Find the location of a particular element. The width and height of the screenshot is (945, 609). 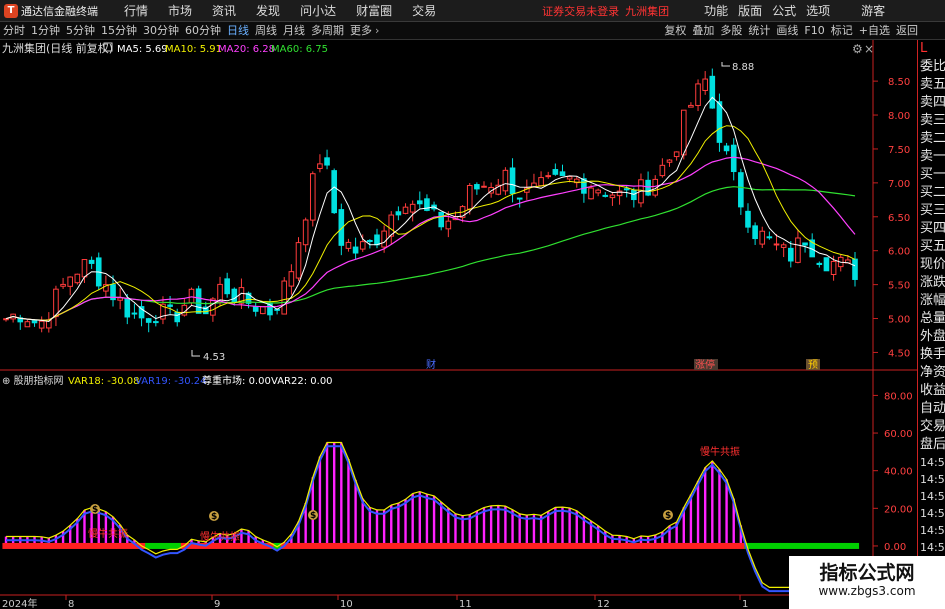

side-item: 卖五 is located at coordinates (931, 85).